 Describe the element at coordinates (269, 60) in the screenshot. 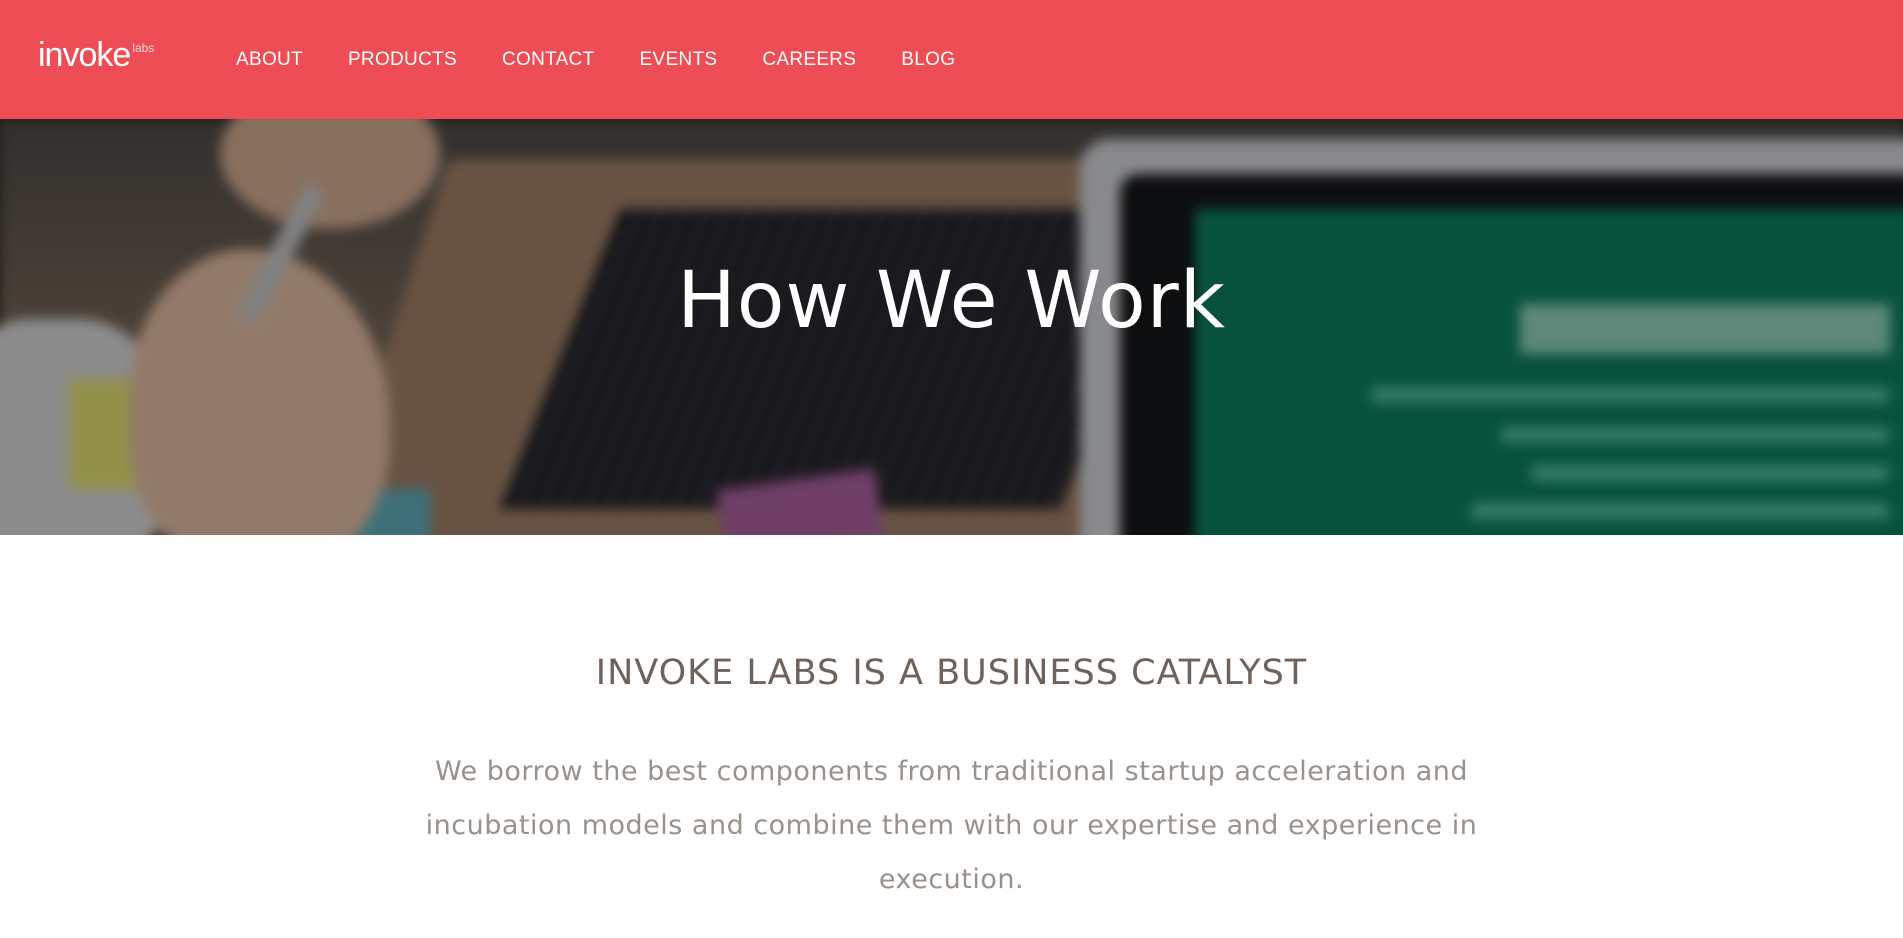

I see `nav-item-about: ABOUT` at that location.